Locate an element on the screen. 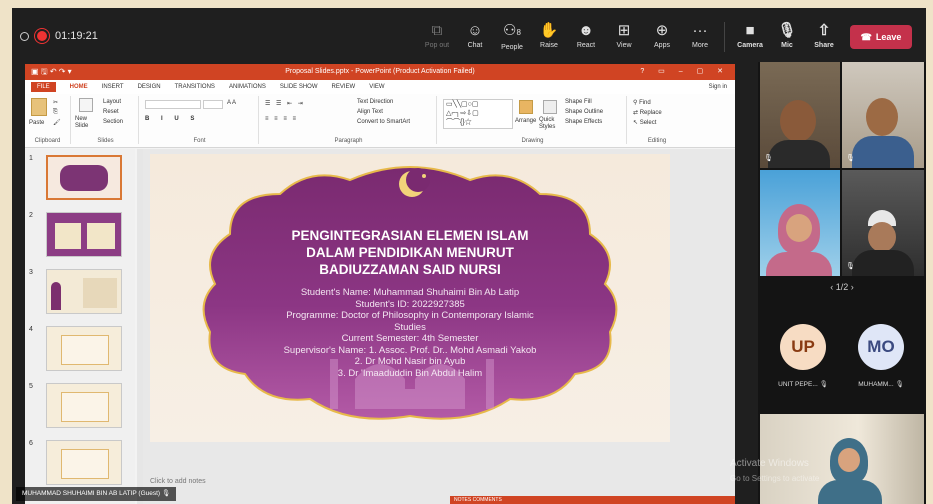 Image resolution: width=933 pixels, height=504 pixels. new-slide-icon is located at coordinates (86, 105).